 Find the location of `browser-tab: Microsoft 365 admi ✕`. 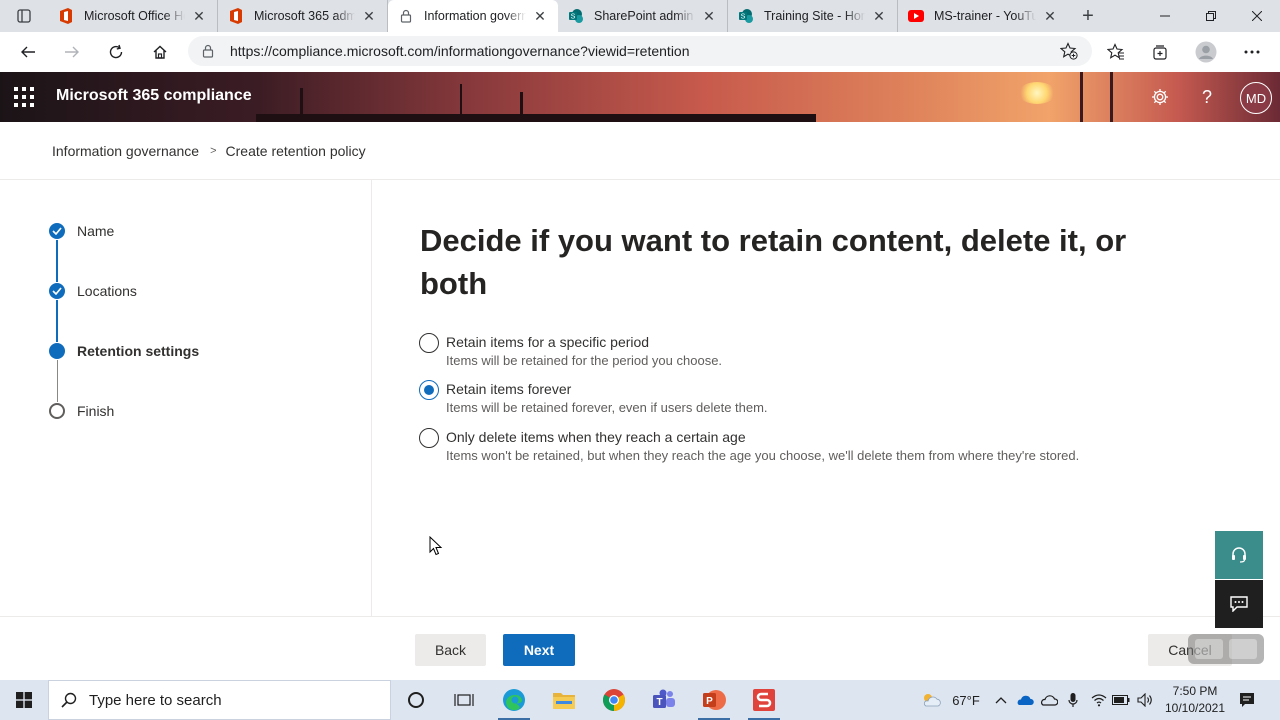

browser-tab: Microsoft 365 admi ✕ is located at coordinates (303, 16).